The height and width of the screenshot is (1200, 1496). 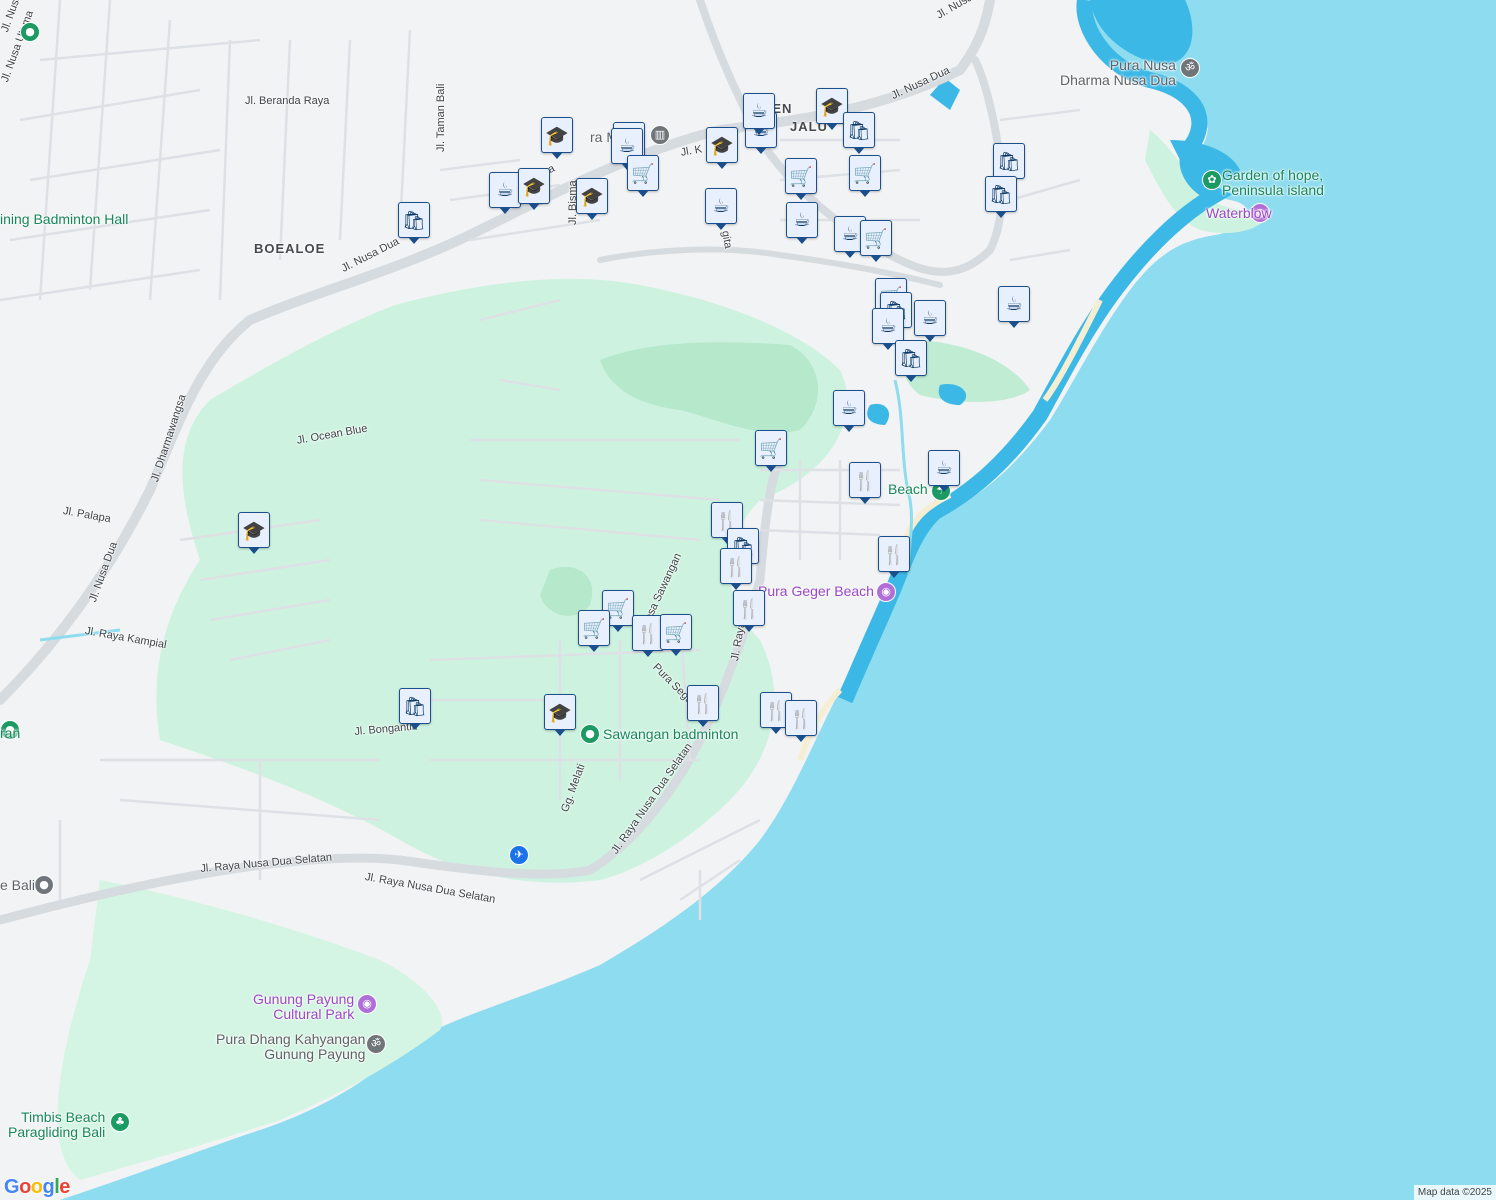 What do you see at coordinates (660, 135) in the screenshot?
I see `museum-icon: ▥` at bounding box center [660, 135].